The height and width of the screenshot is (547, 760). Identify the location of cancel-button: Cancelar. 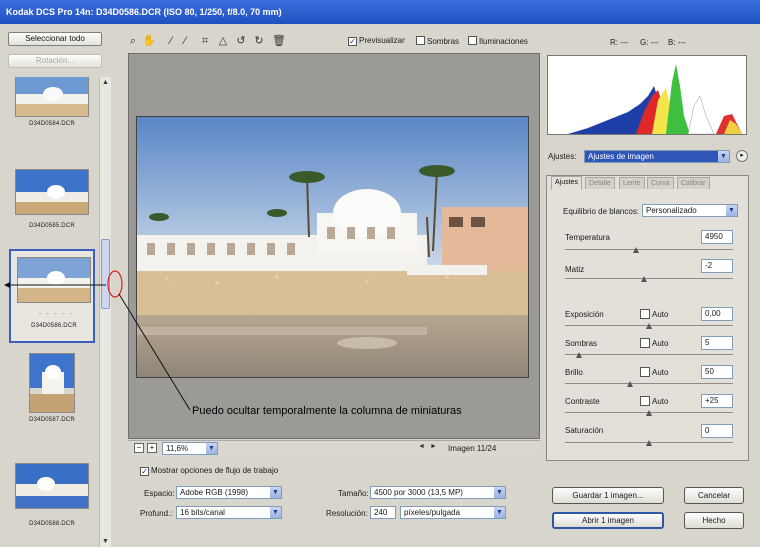
(714, 495).